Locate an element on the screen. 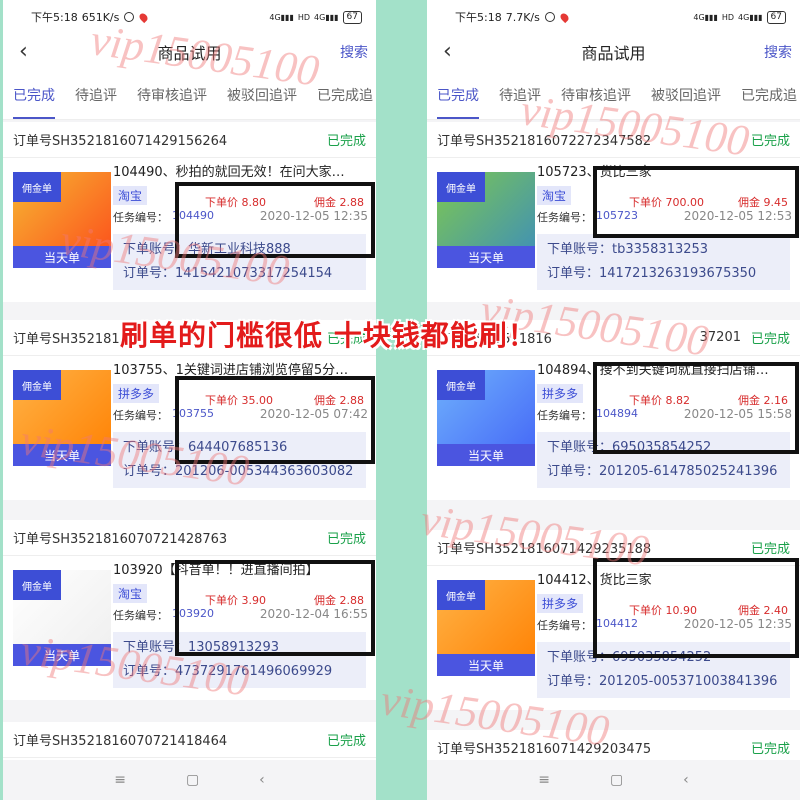 The height and width of the screenshot is (800, 800). order-price: 下单价 8.82 is located at coordinates (659, 400).